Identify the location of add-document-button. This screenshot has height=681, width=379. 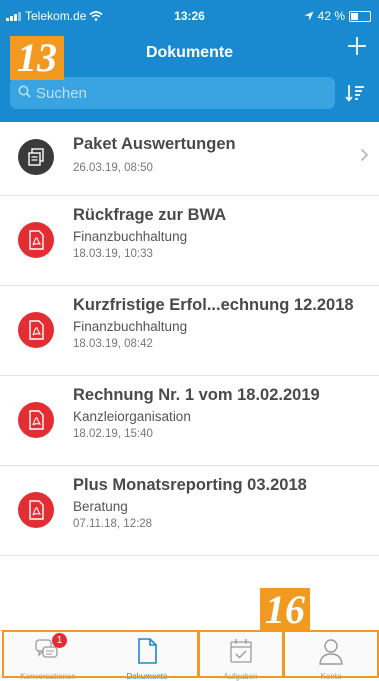
(357, 47).